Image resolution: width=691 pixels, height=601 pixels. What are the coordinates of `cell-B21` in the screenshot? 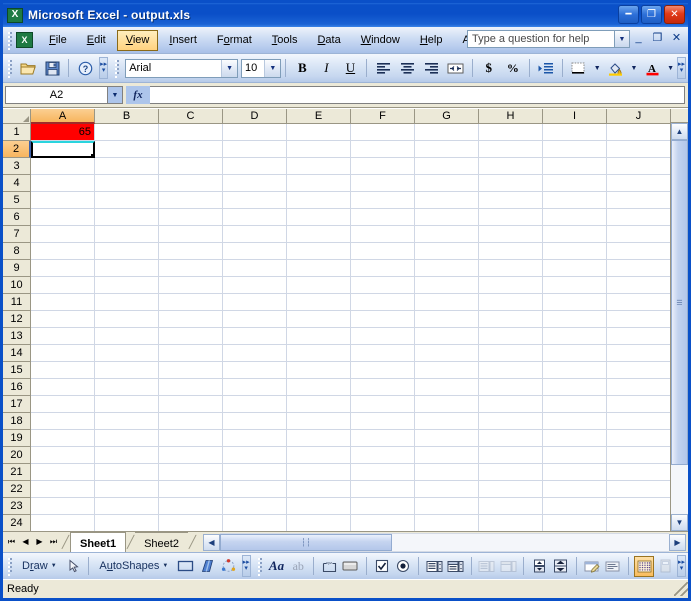 It's located at (127, 472).